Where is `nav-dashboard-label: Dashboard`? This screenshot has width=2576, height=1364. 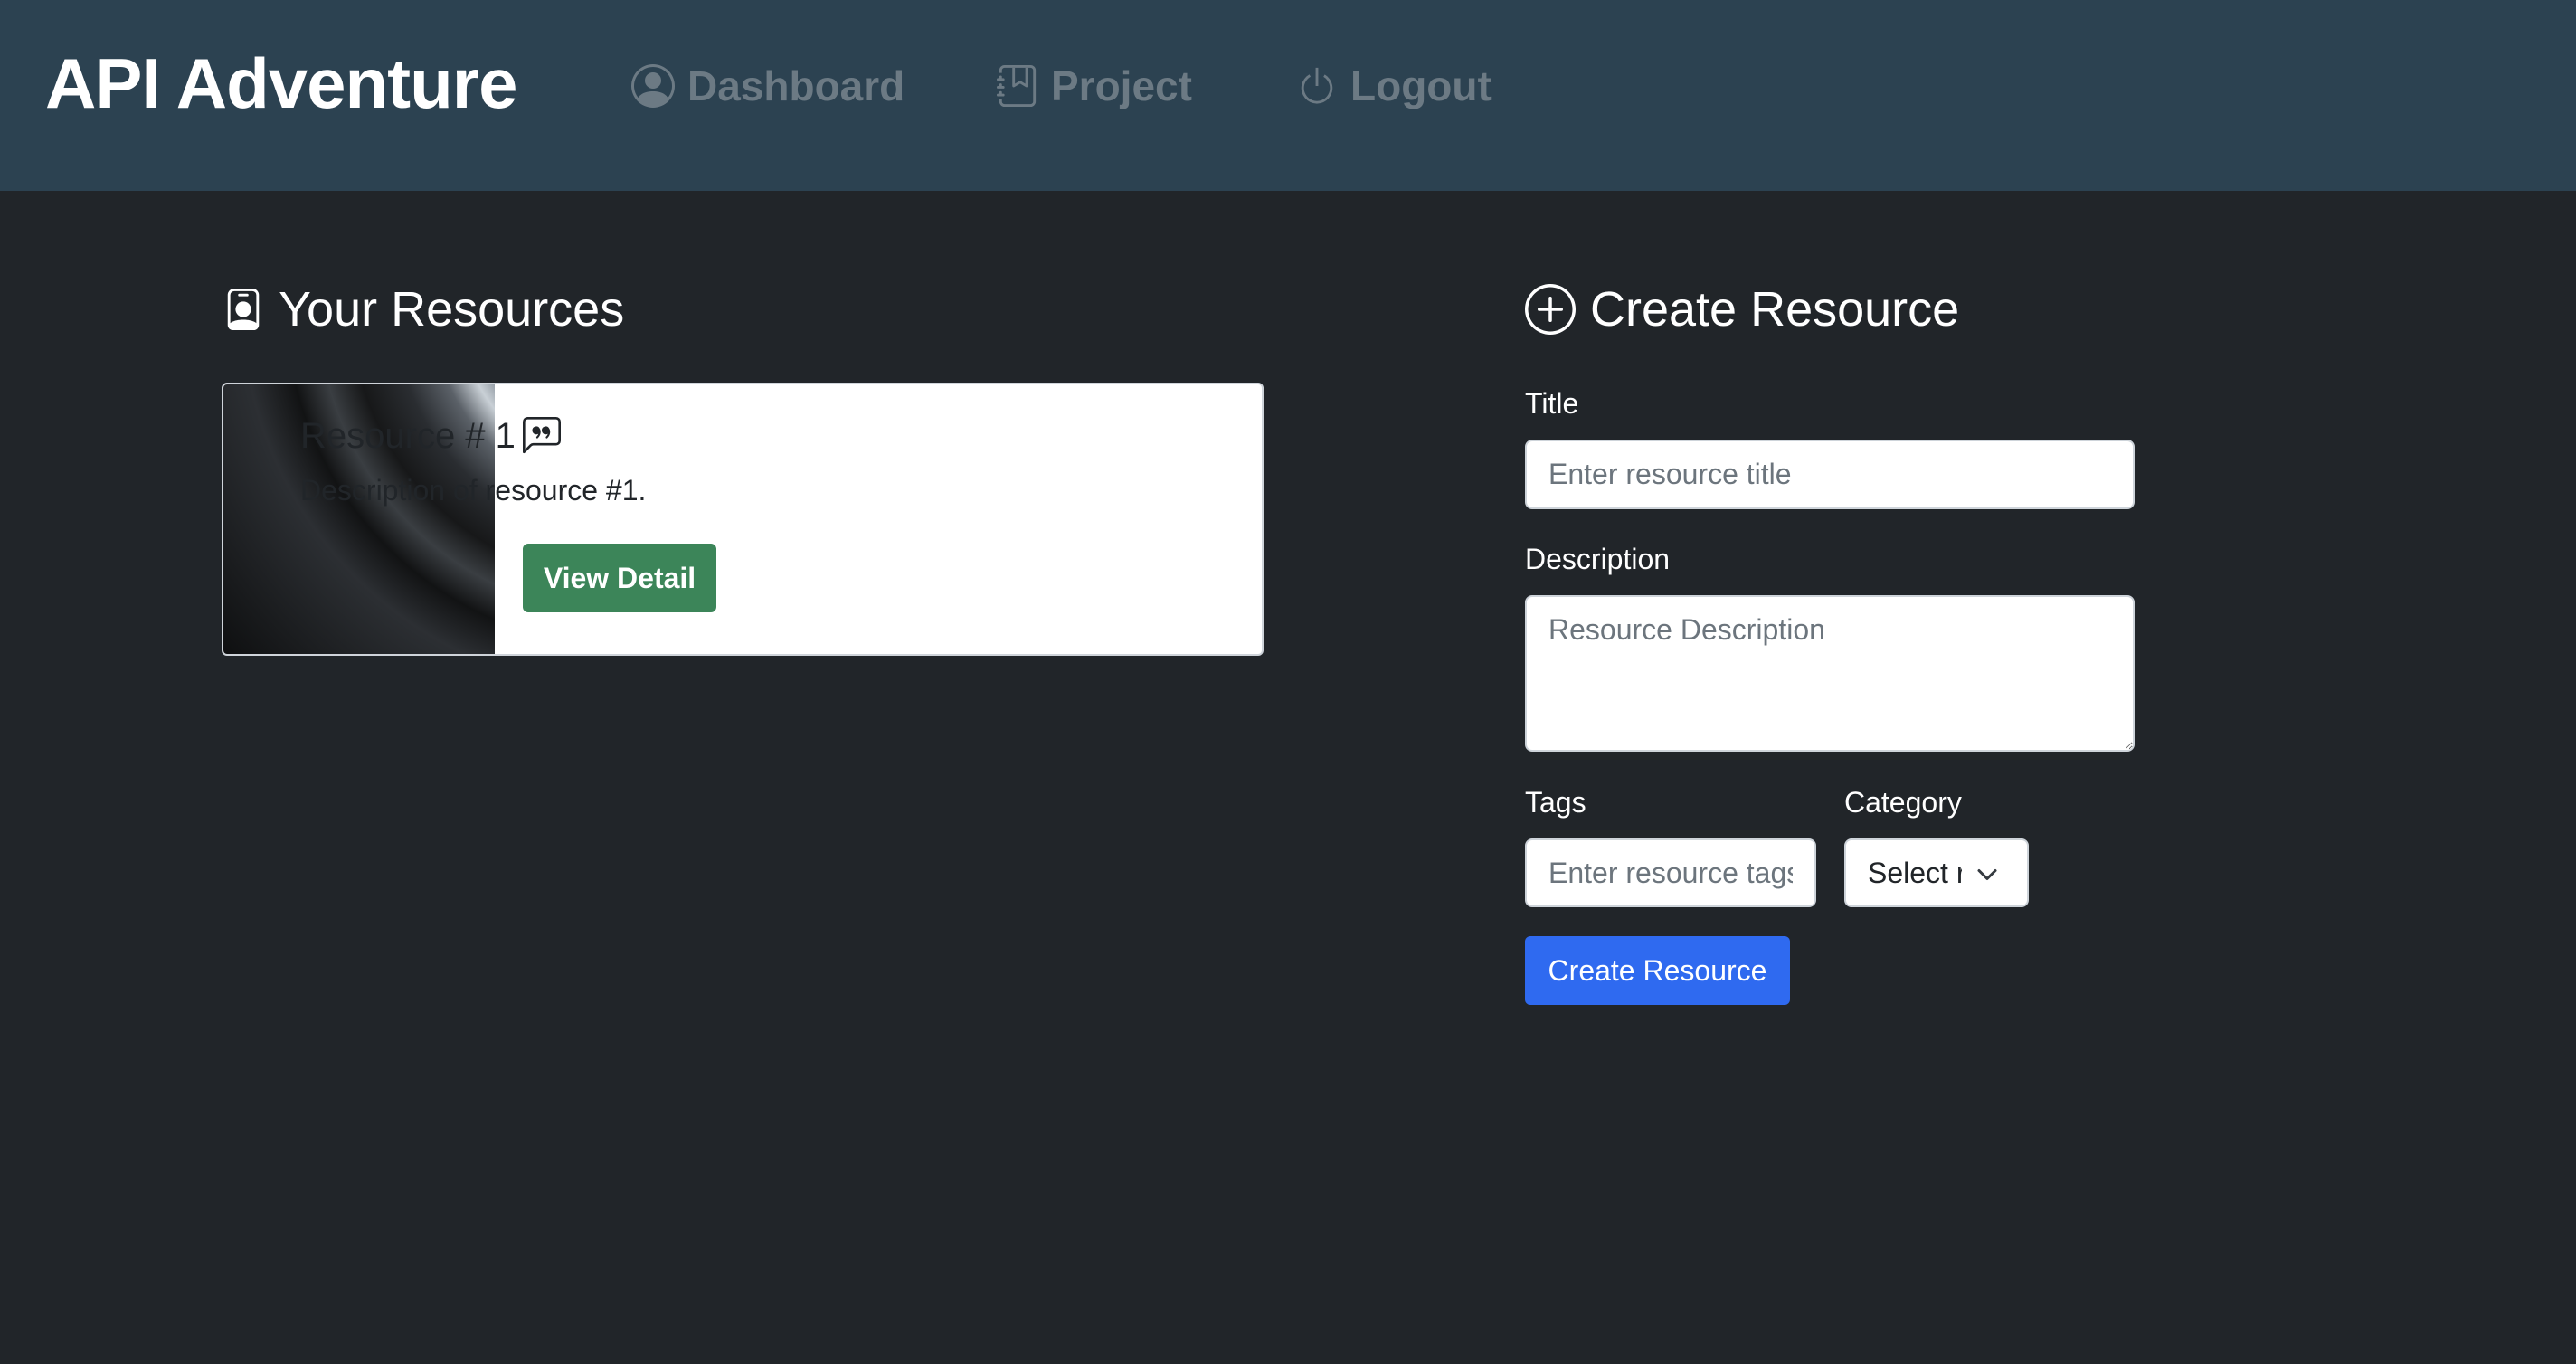
nav-dashboard-label: Dashboard is located at coordinates (796, 85).